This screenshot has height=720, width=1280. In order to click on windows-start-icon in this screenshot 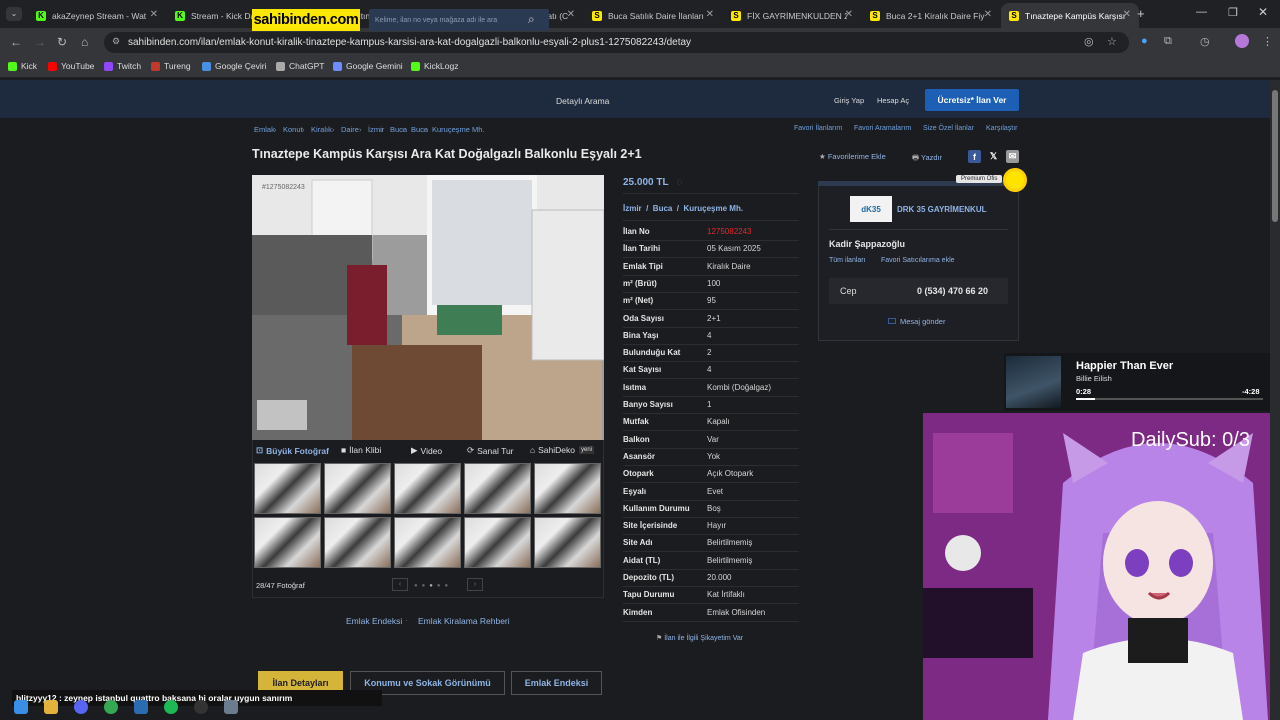, I will do `click(21, 707)`.